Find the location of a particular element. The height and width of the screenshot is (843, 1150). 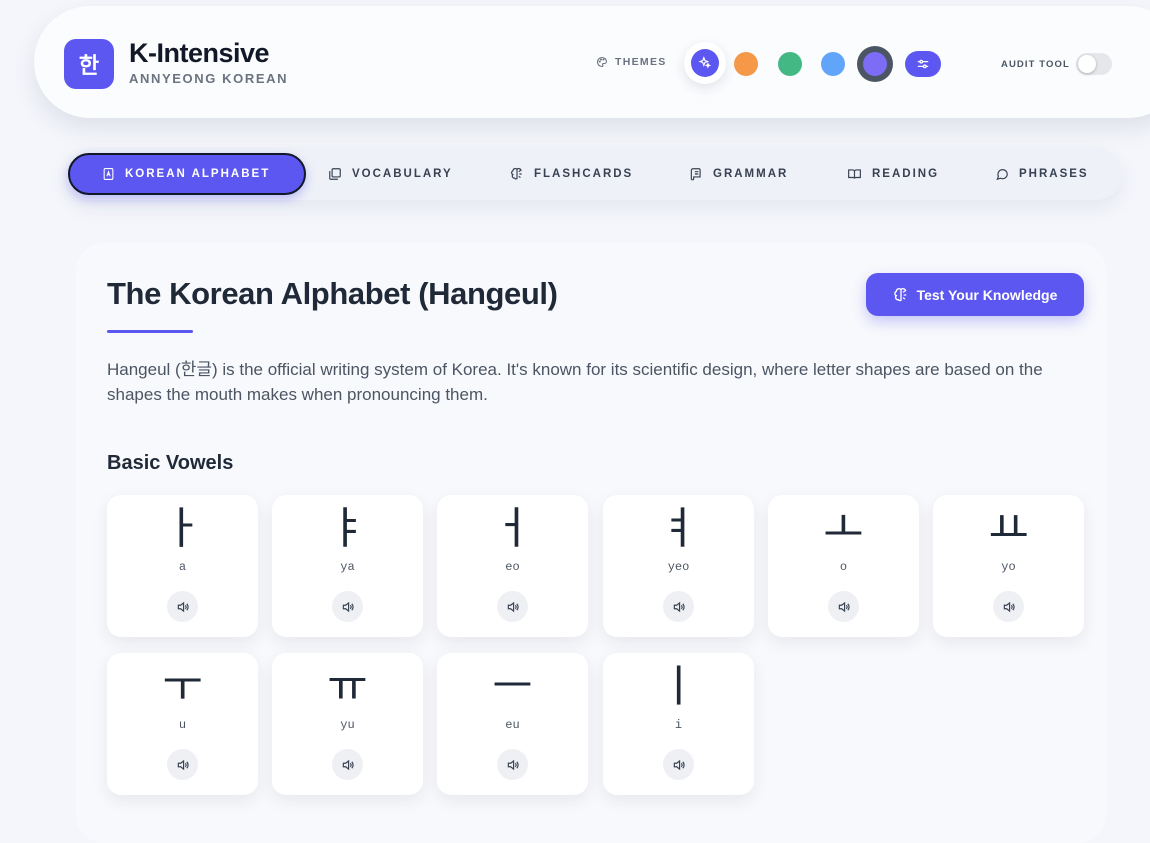

audit-tool-toggle is located at coordinates (1094, 64).